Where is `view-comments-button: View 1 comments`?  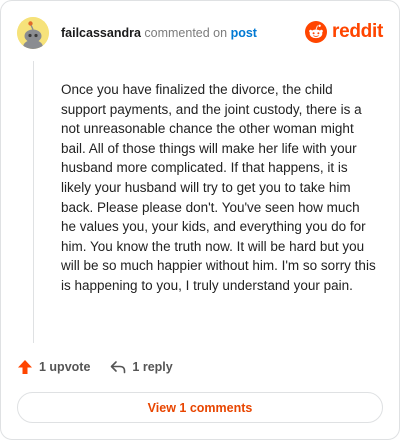
view-comments-button: View 1 comments is located at coordinates (200, 407).